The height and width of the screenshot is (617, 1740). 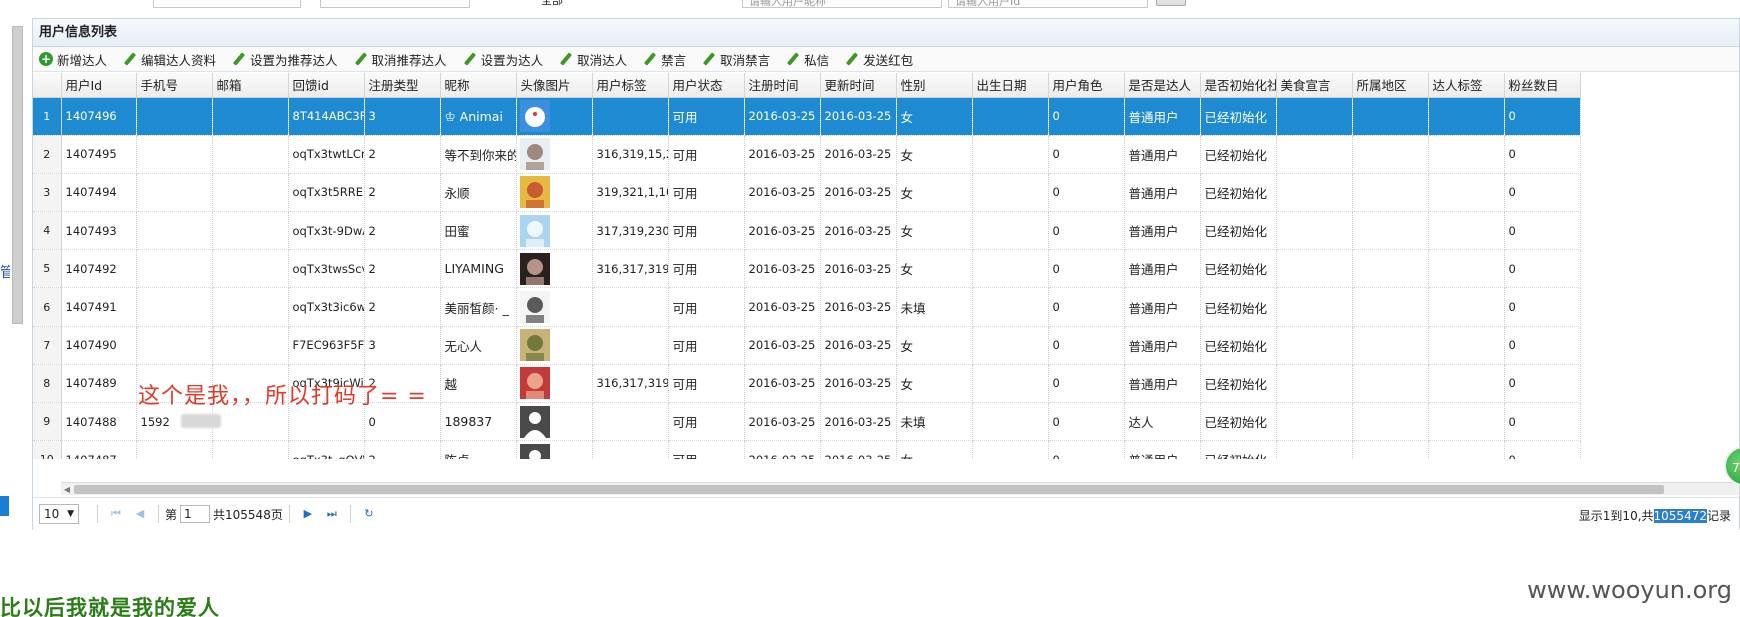 What do you see at coordinates (1390, 85) in the screenshot?
I see `column-header: 所属地区` at bounding box center [1390, 85].